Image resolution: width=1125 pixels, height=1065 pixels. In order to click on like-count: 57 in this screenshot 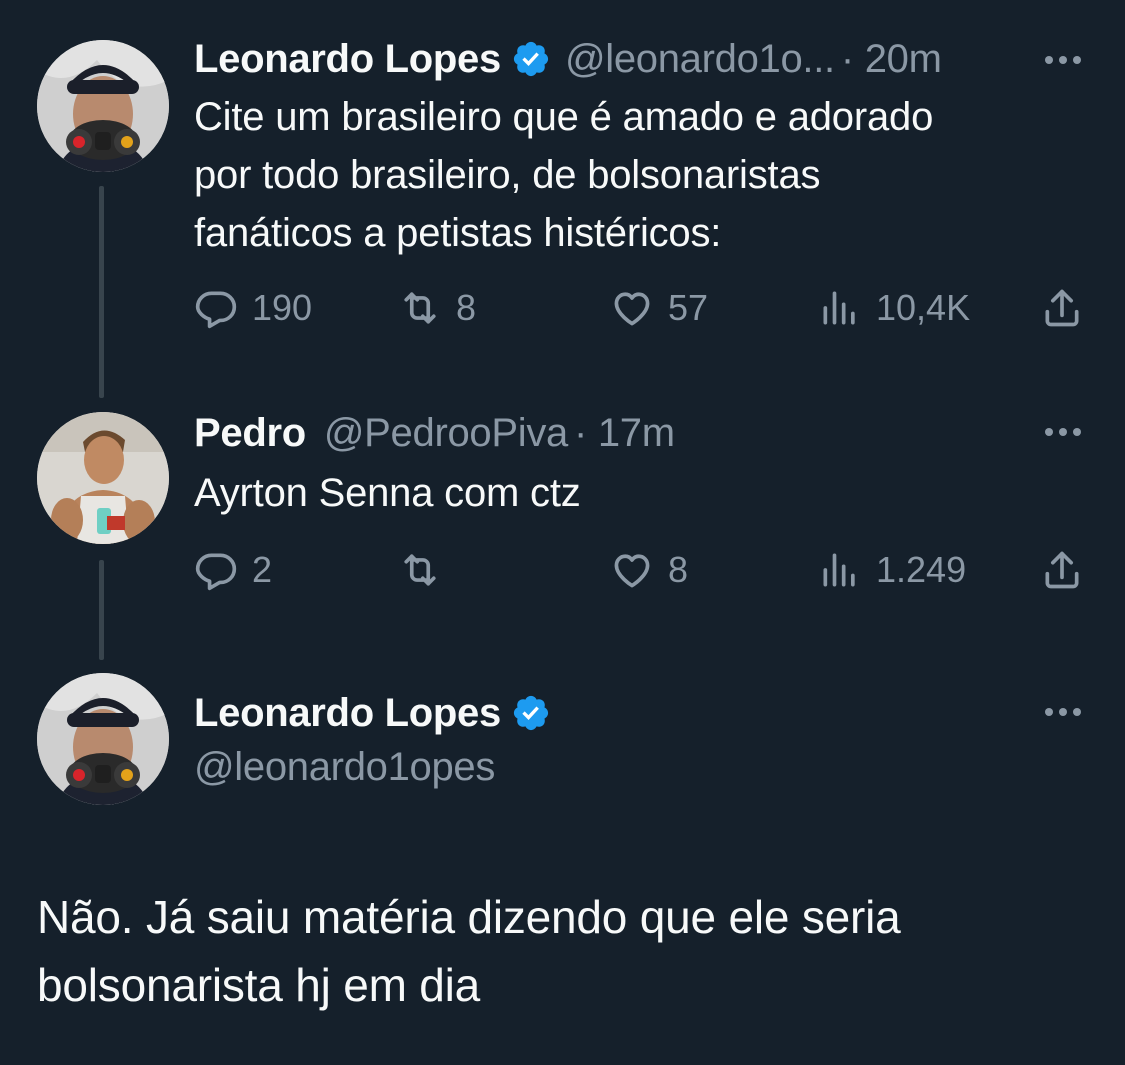, I will do `click(688, 307)`.